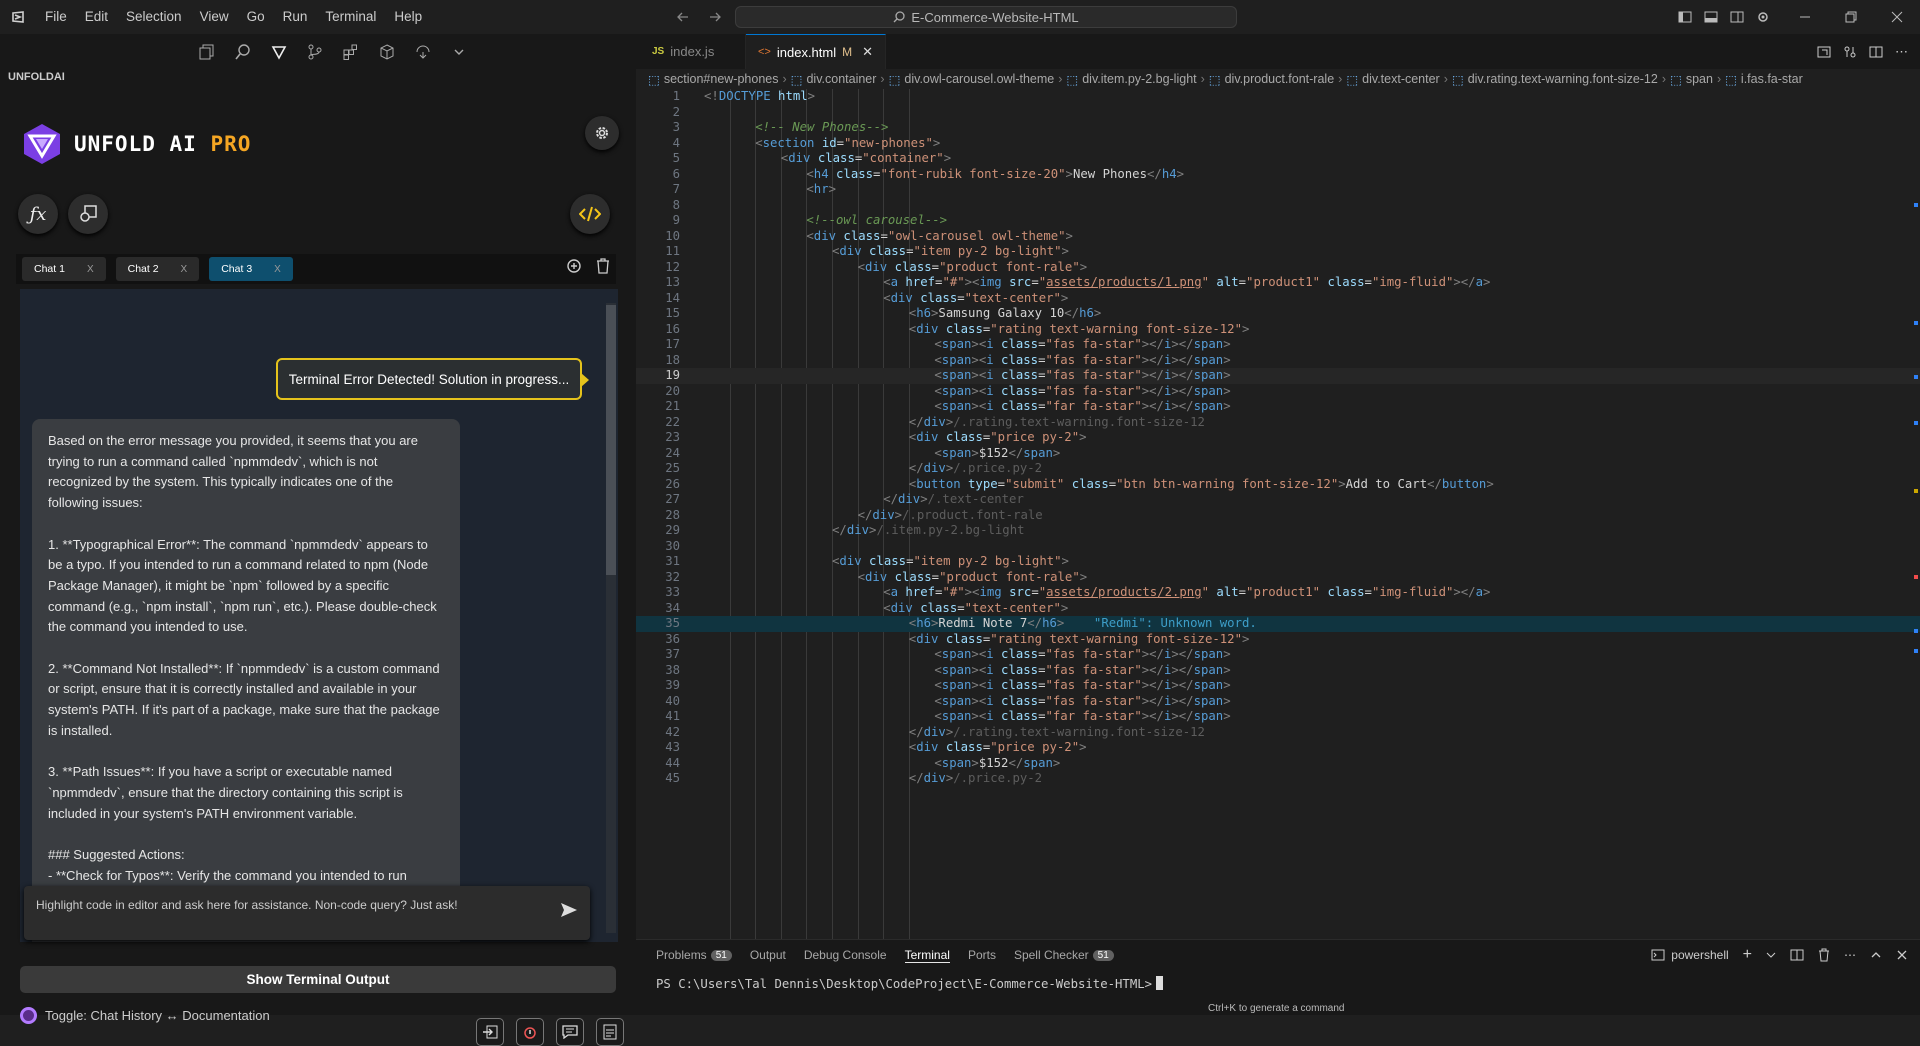 Image resolution: width=1920 pixels, height=1046 pixels. Describe the element at coordinates (1278, 500) in the screenshot. I see `code-line: 27 </div>/.text-center` at that location.